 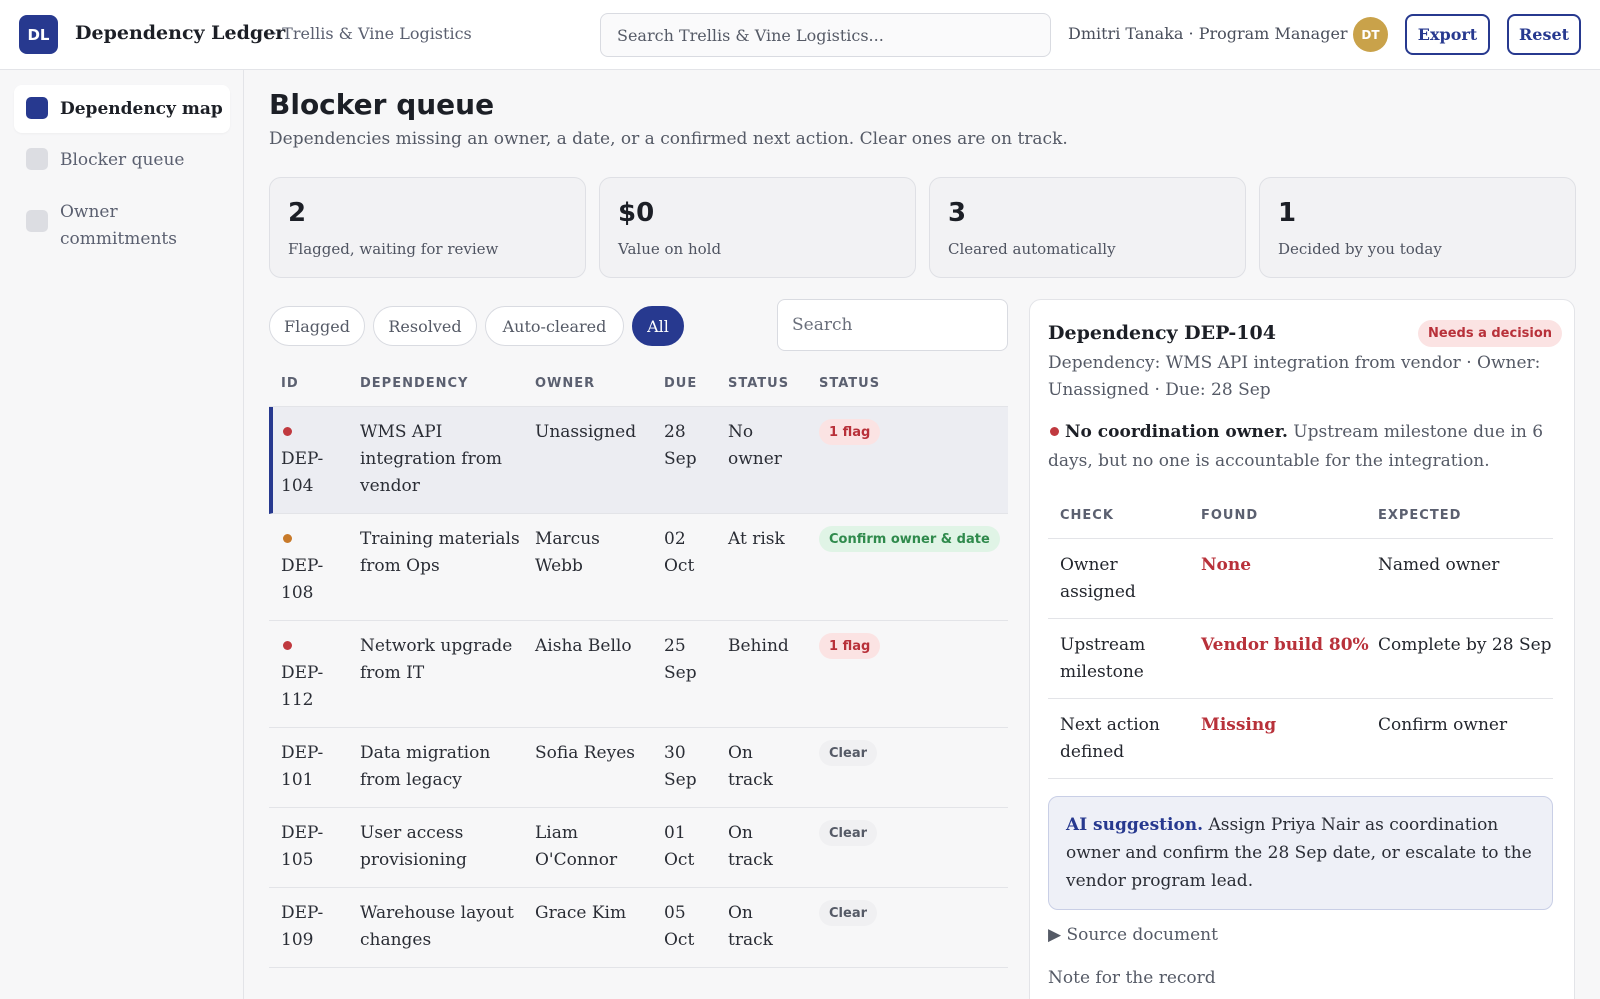 What do you see at coordinates (414, 383) in the screenshot?
I see `column-header-dependency: DEPENDENCY` at bounding box center [414, 383].